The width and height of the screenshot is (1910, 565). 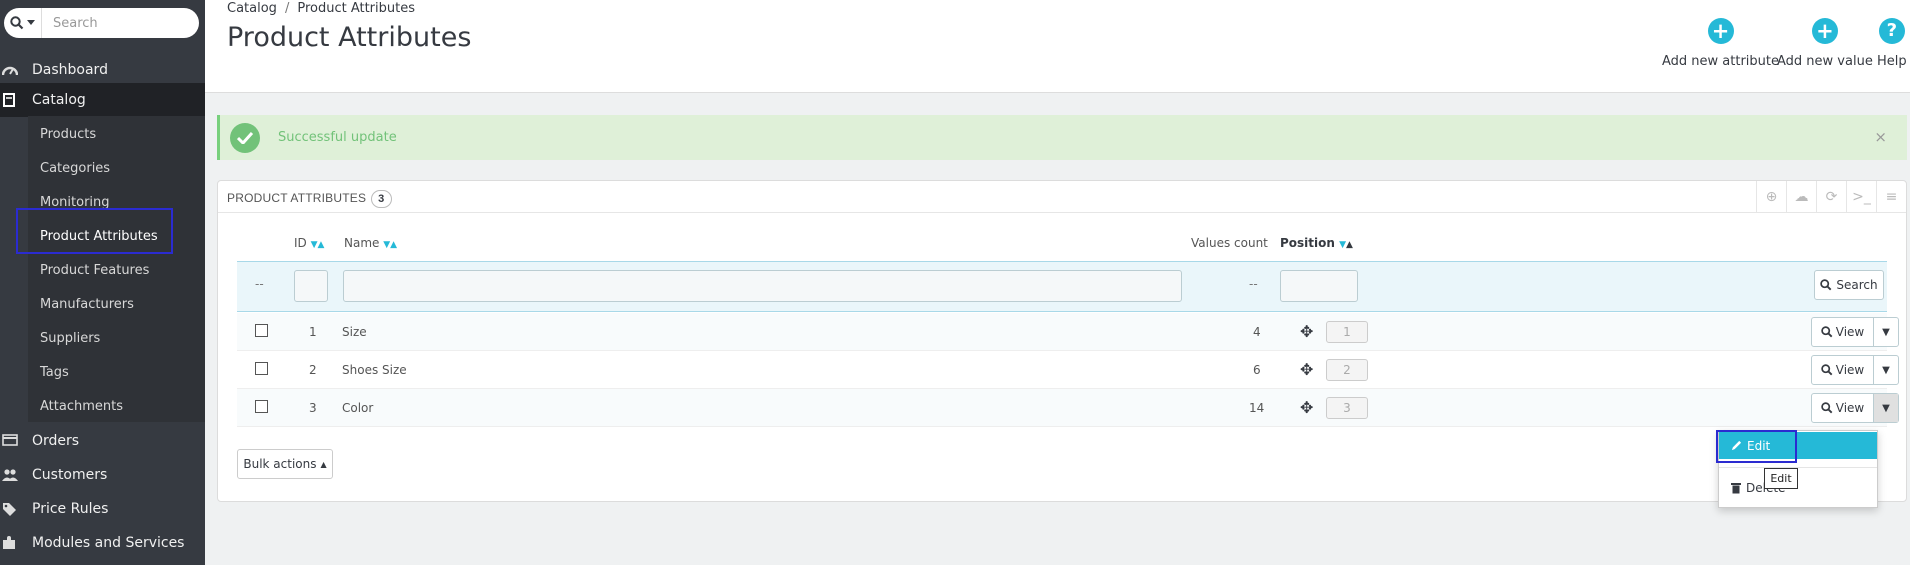 I want to click on terminal-icon: >_, so click(x=1861, y=197).